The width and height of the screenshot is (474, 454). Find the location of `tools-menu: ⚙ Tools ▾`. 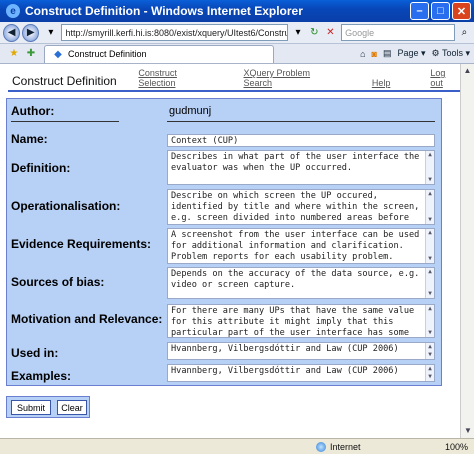

tools-menu: ⚙ Tools ▾ is located at coordinates (451, 53).